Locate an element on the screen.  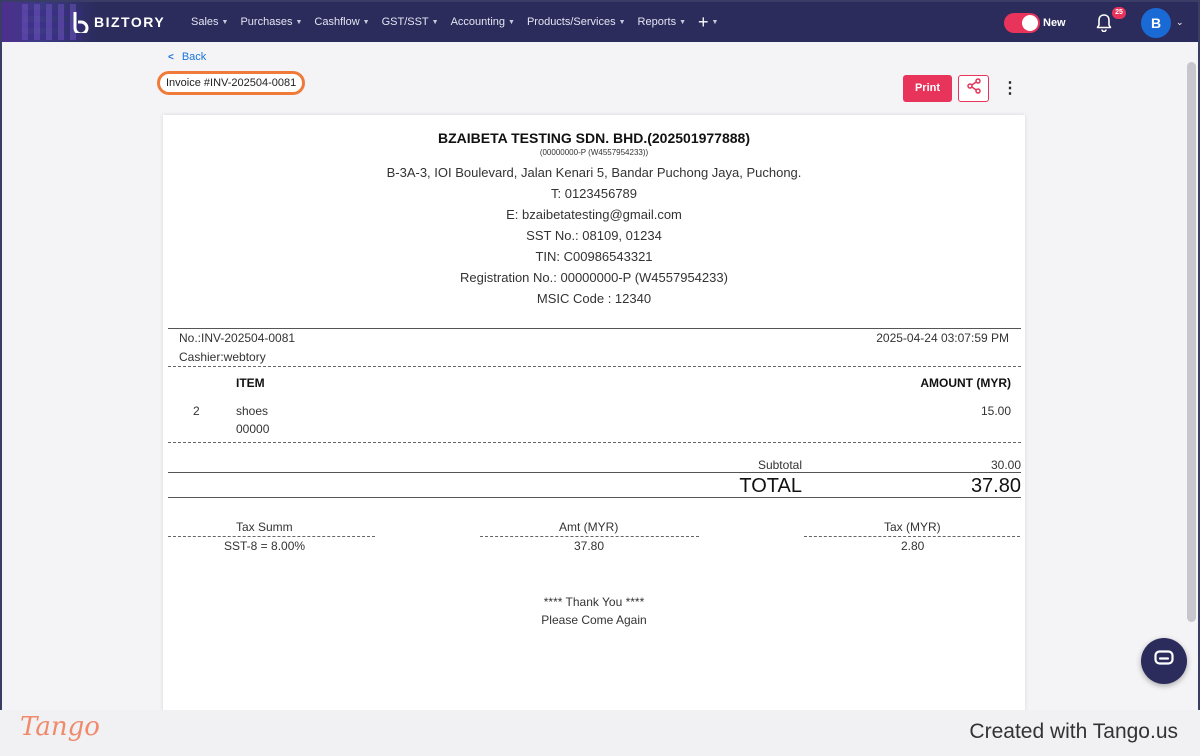
document-datetime: 2025-04-24 03:07:59 PM is located at coordinates (942, 338).